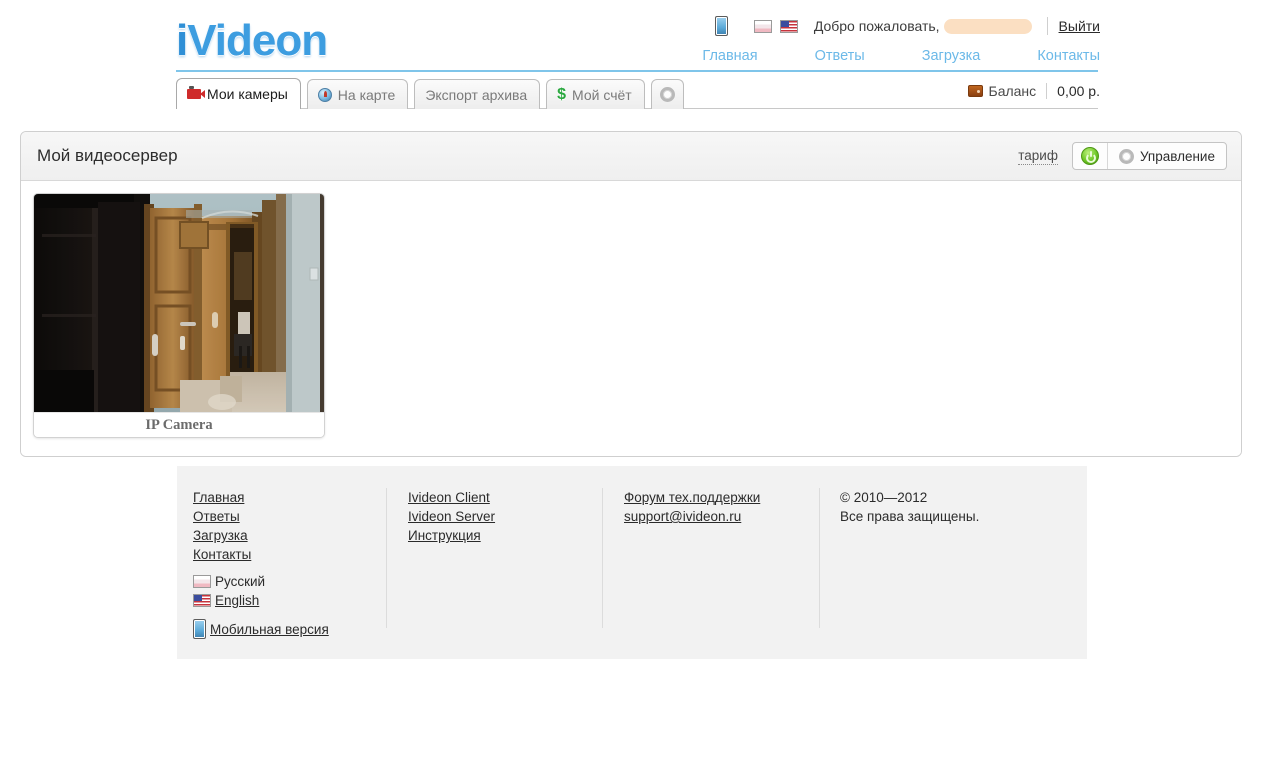 Image resolution: width=1264 pixels, height=759 pixels. I want to click on footer-column-products: Ivideon Client Ivideon Server Инструкция, so click(494, 563).